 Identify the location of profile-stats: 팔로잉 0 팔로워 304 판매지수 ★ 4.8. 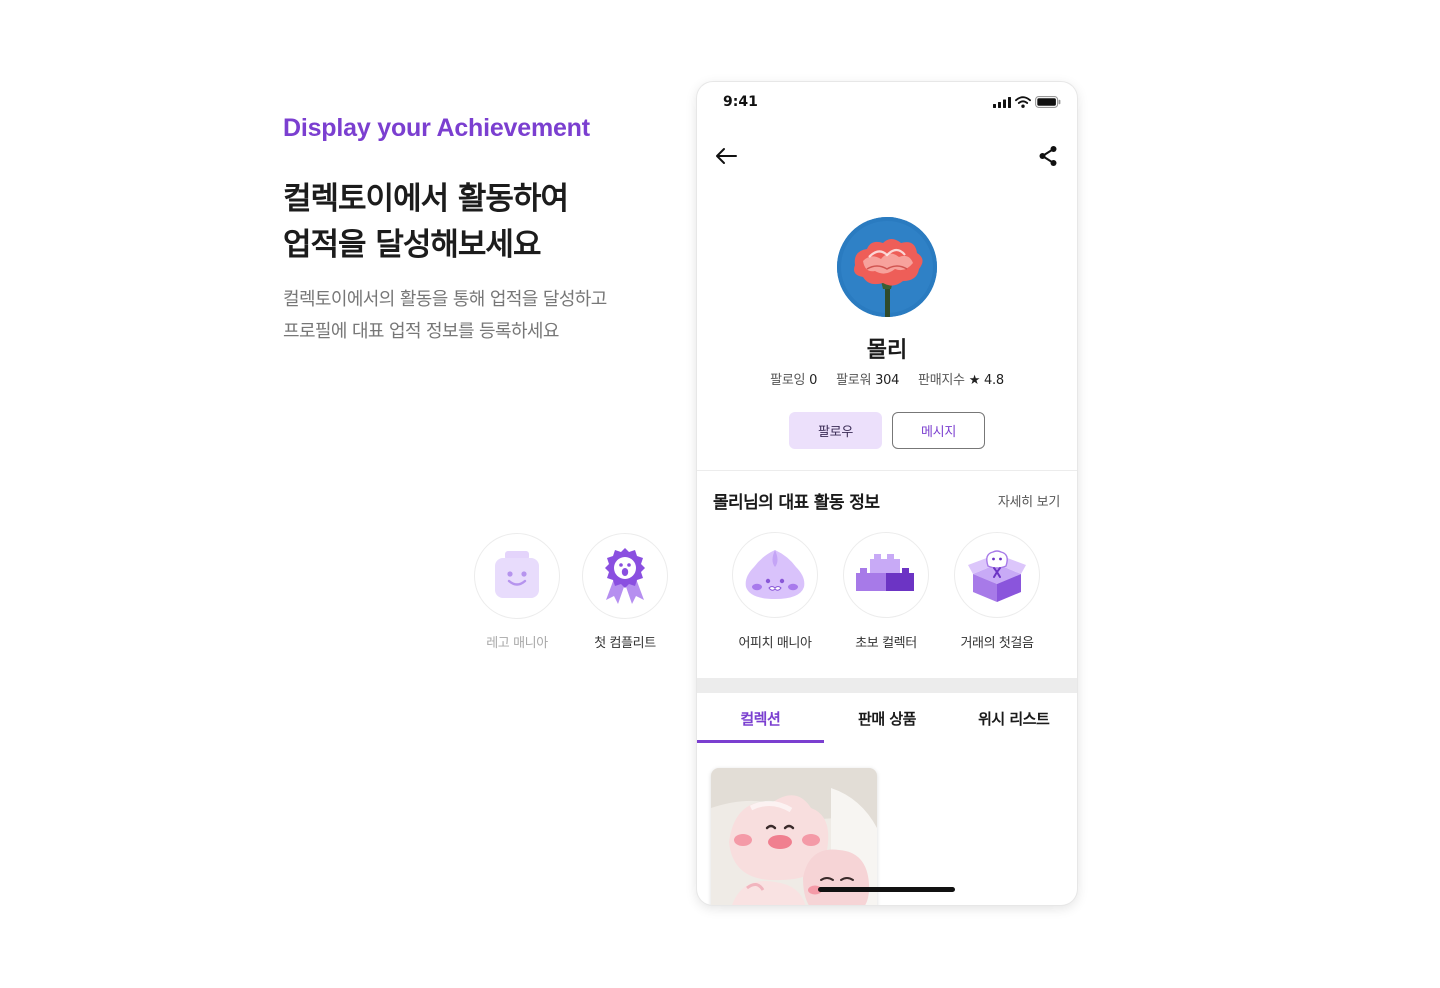
(887, 378).